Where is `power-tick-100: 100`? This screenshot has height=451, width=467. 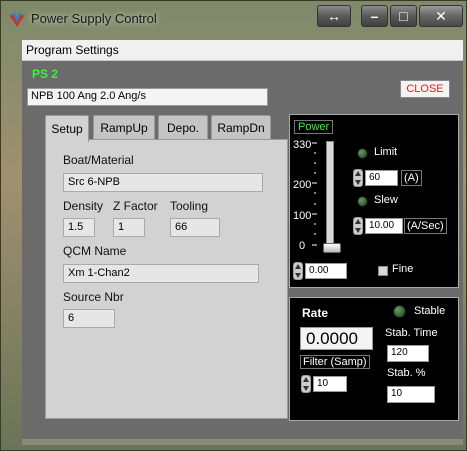 power-tick-100: 100 is located at coordinates (302, 216).